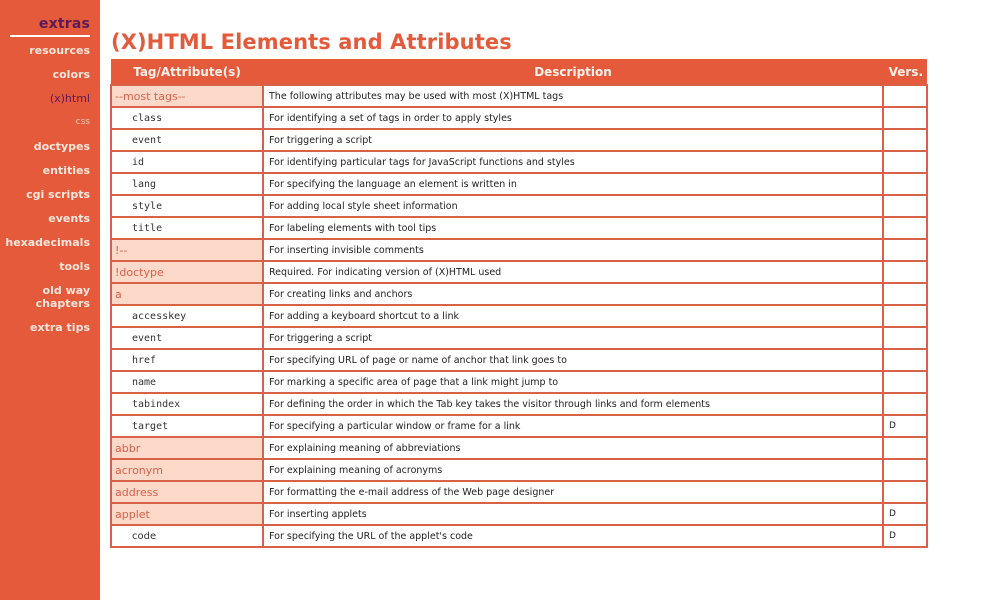  Describe the element at coordinates (187, 96) in the screenshot. I see `tag-name-cell: --most tags--` at that location.